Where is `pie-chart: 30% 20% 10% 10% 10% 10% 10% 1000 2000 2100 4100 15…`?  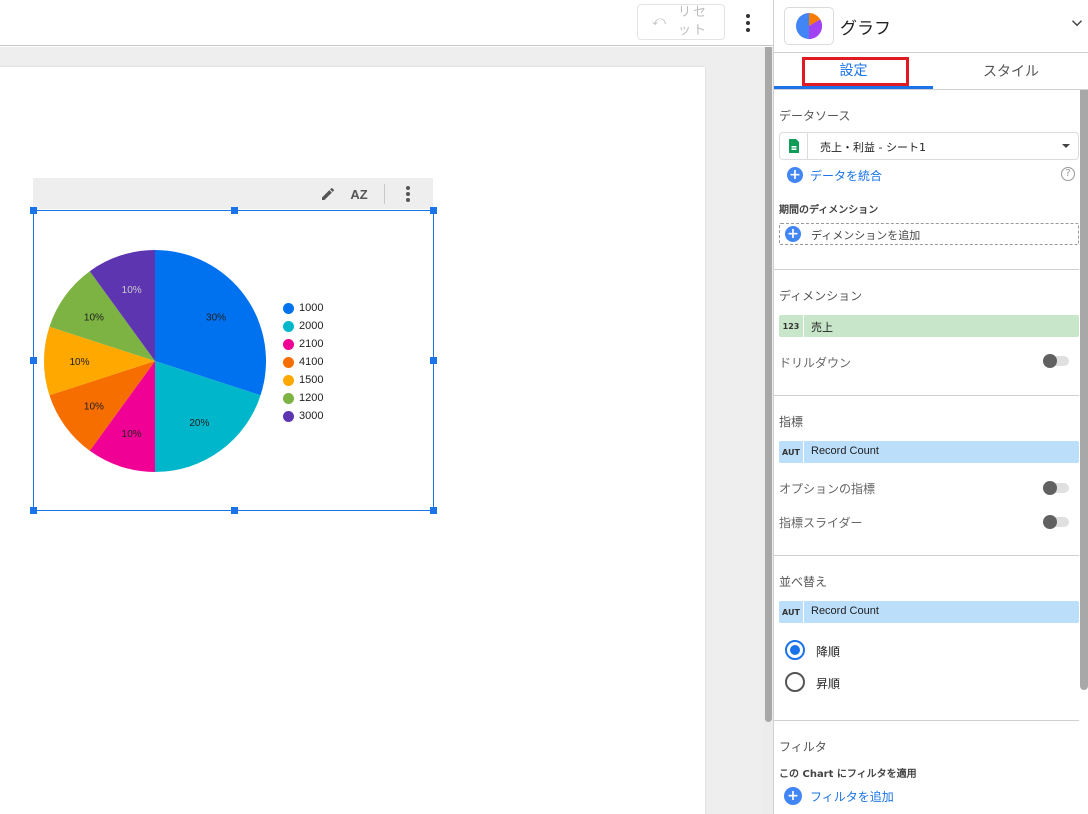 pie-chart: 30% 20% 10% 10% 10% 10% 10% 1000 2000 2100 4100 15… is located at coordinates (233, 360).